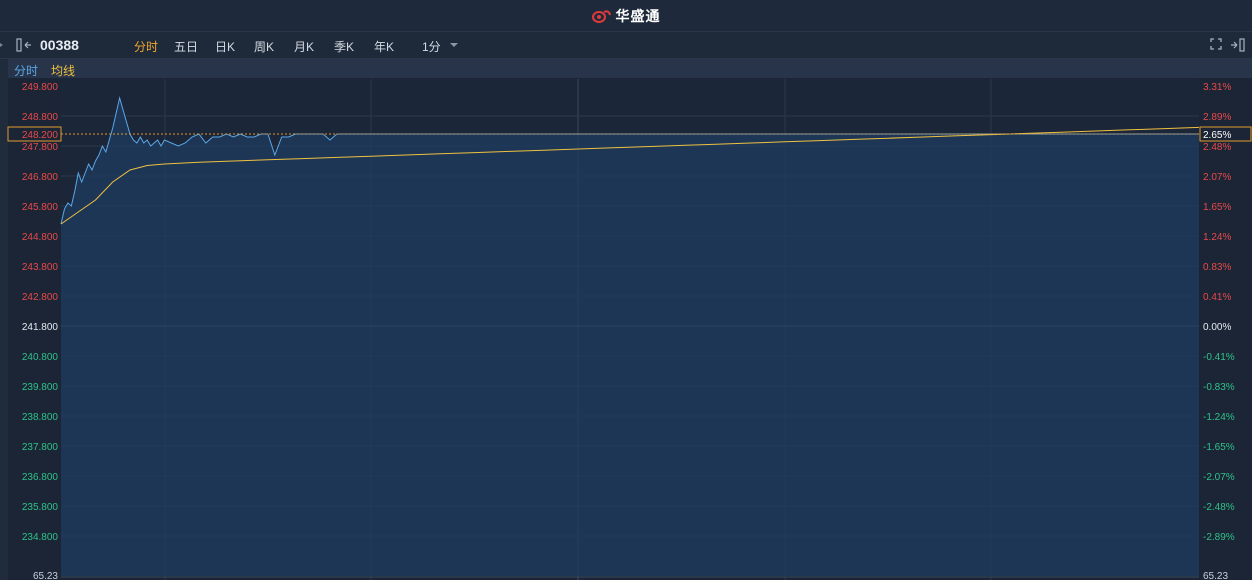 This screenshot has width=1252, height=580. What do you see at coordinates (1219, 357) in the screenshot?
I see `y-tick-label-right: -0.41%` at bounding box center [1219, 357].